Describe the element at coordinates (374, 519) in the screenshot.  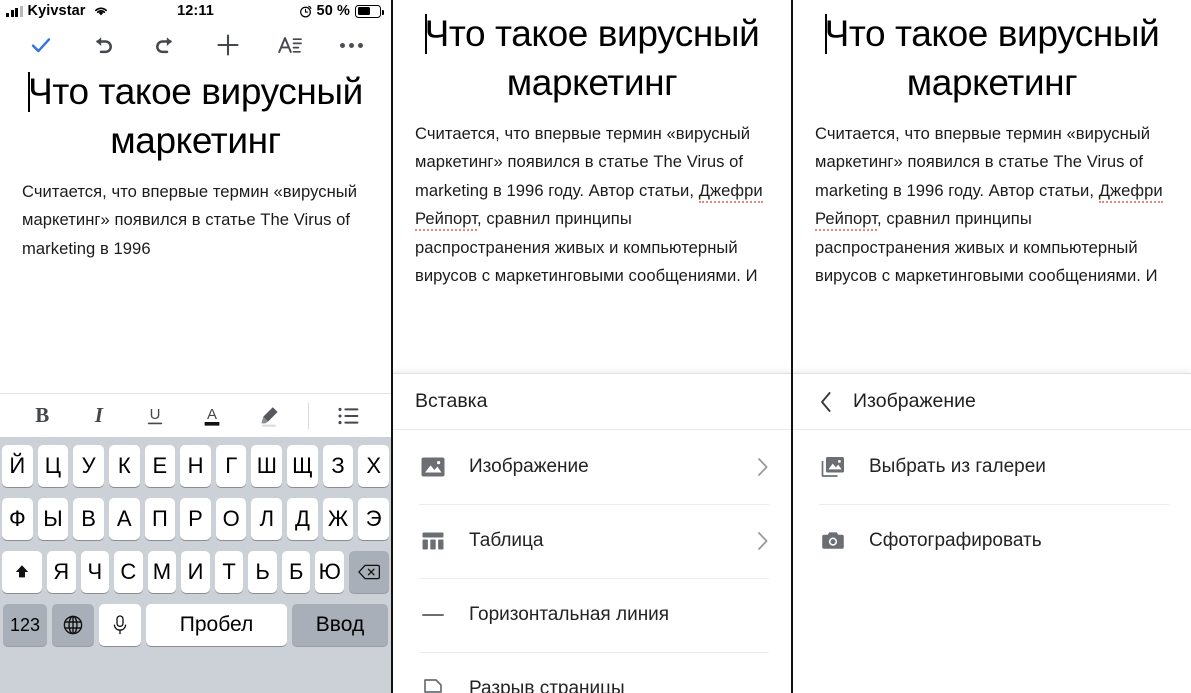
I see `key-letter: Э` at that location.